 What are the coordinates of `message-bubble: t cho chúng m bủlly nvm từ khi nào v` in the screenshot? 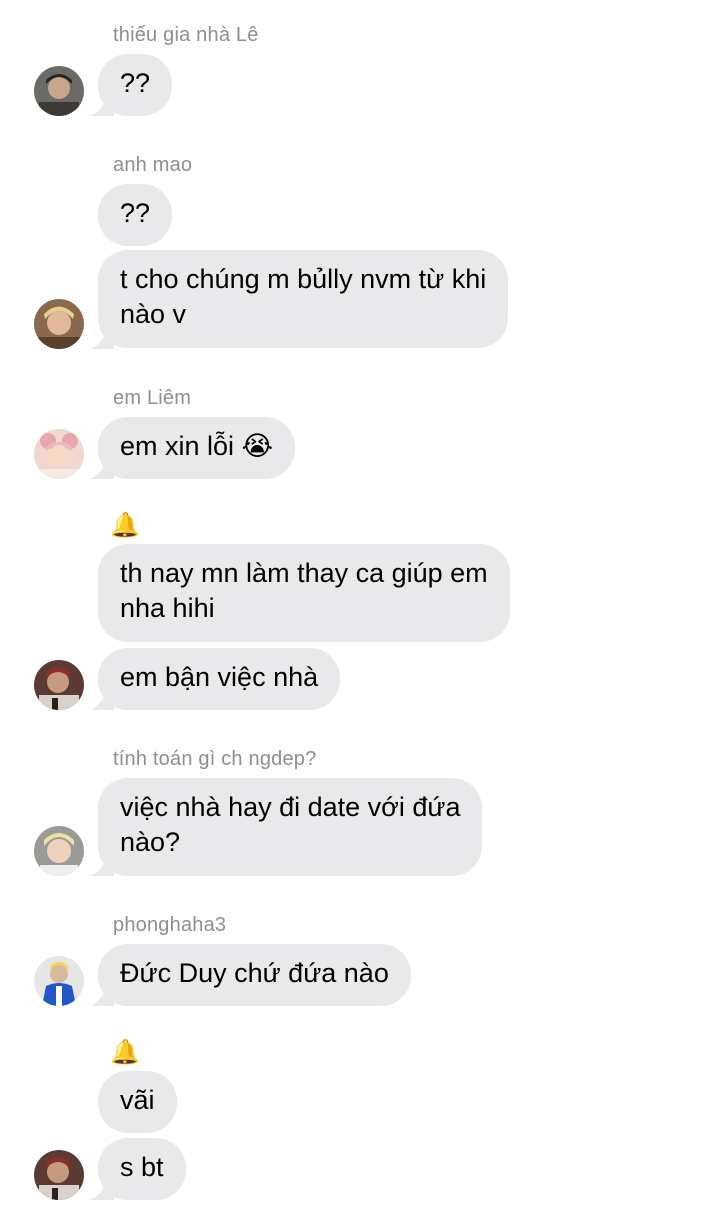 It's located at (303, 299).